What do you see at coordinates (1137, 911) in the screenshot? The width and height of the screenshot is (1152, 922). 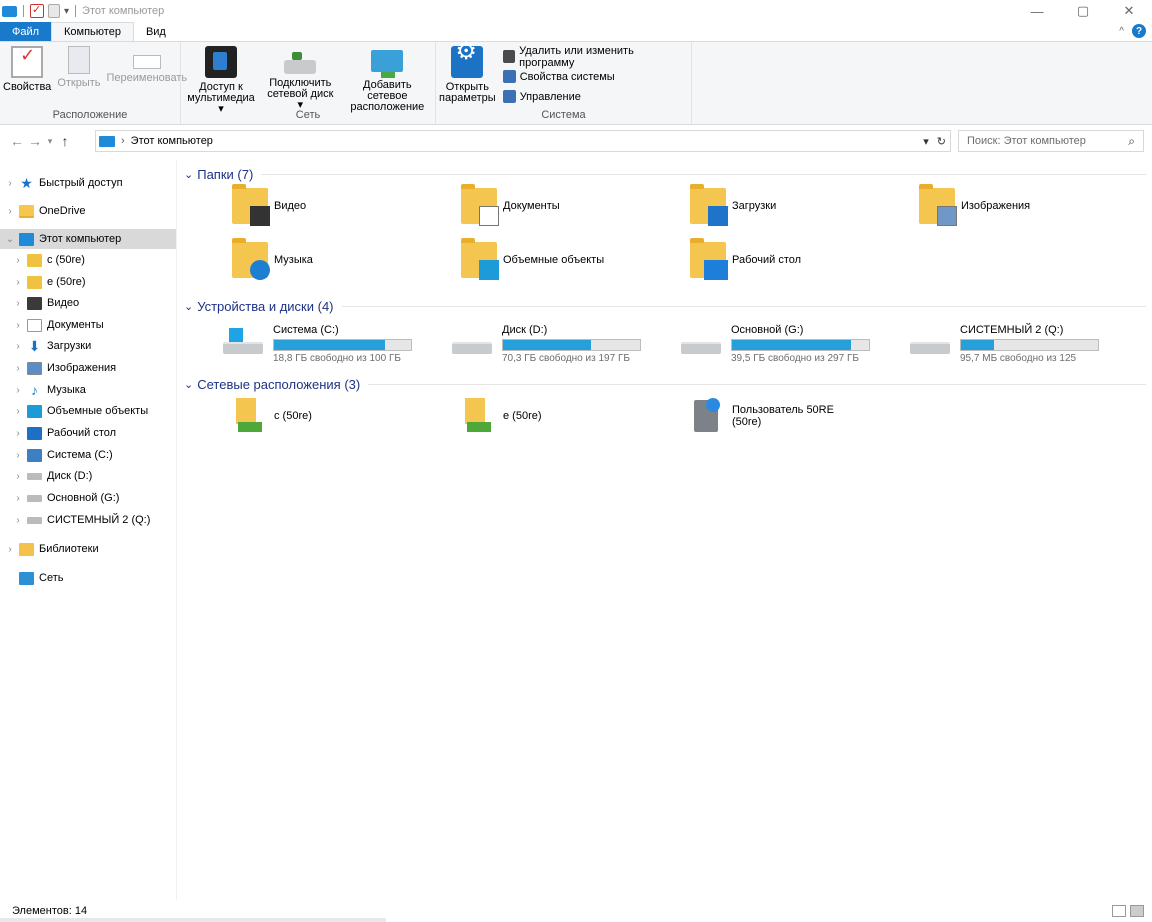 I see `tiles-view-icon` at bounding box center [1137, 911].